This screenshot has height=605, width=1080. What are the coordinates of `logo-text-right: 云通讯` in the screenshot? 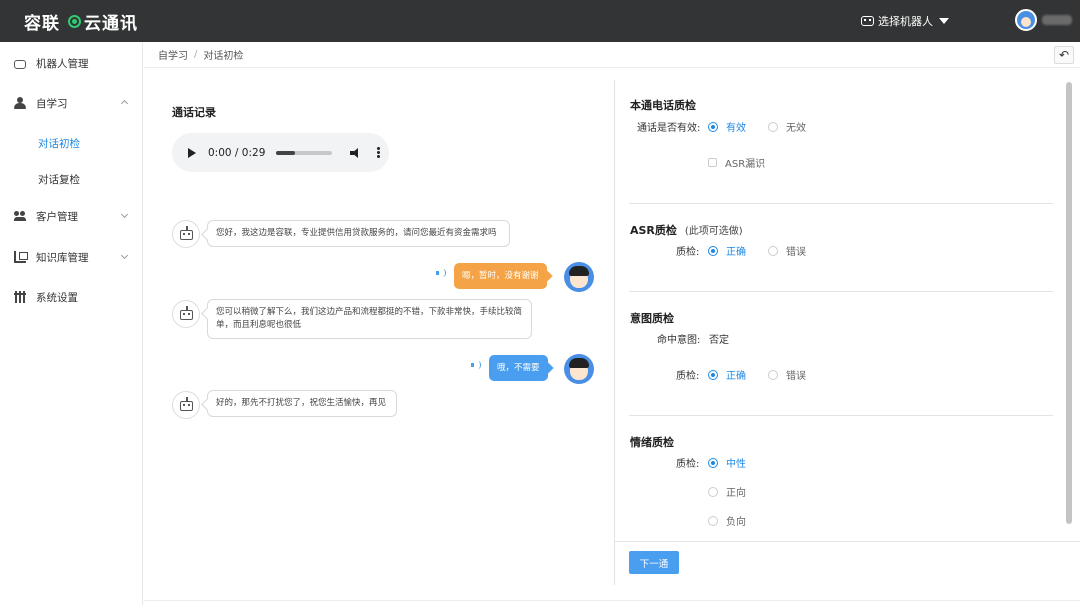 It's located at (111, 24).